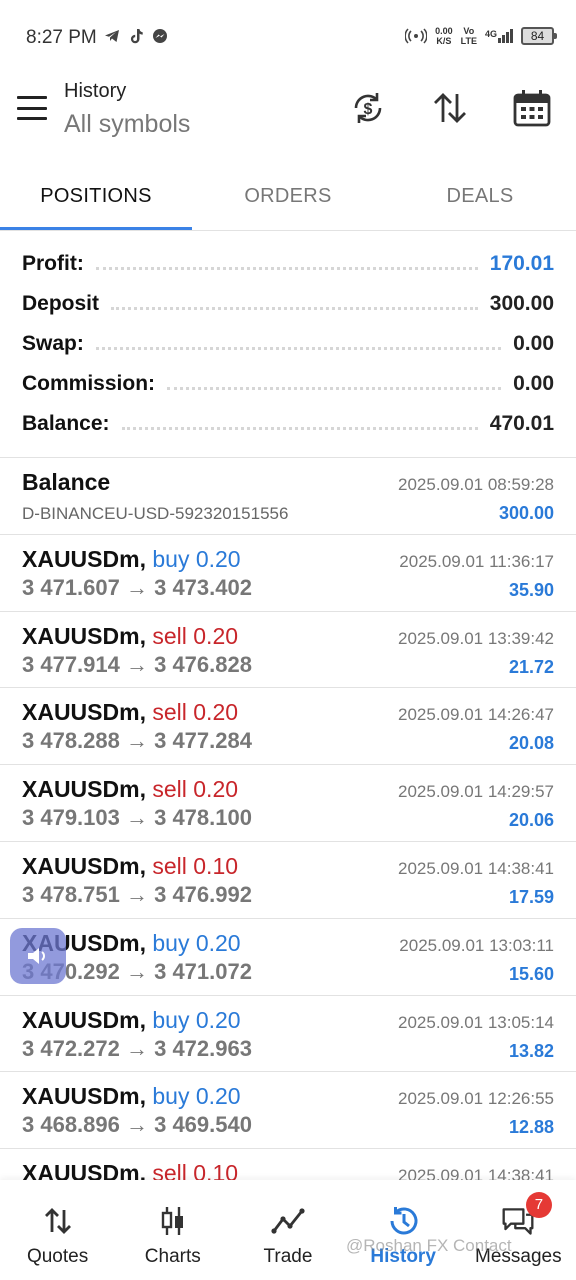  What do you see at coordinates (288, 116) in the screenshot?
I see `app-header: History All symbols $` at bounding box center [288, 116].